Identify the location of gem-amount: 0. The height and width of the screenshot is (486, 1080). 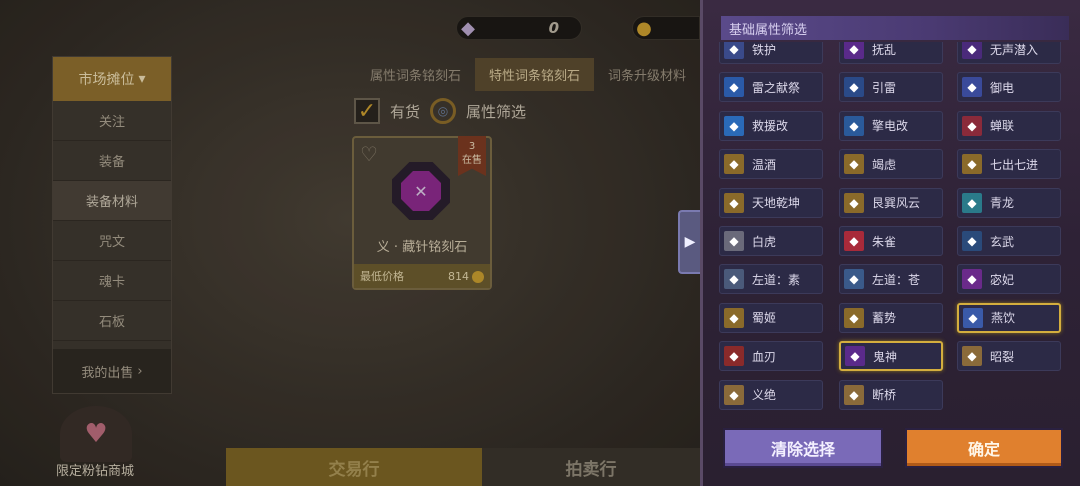
(553, 28).